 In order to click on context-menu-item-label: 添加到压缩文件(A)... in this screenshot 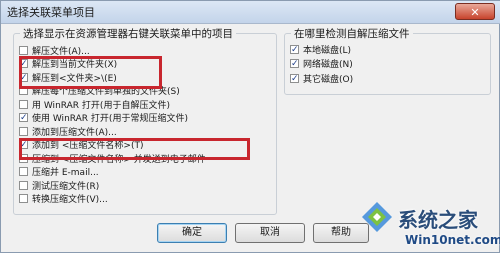, I will do `click(74, 132)`.